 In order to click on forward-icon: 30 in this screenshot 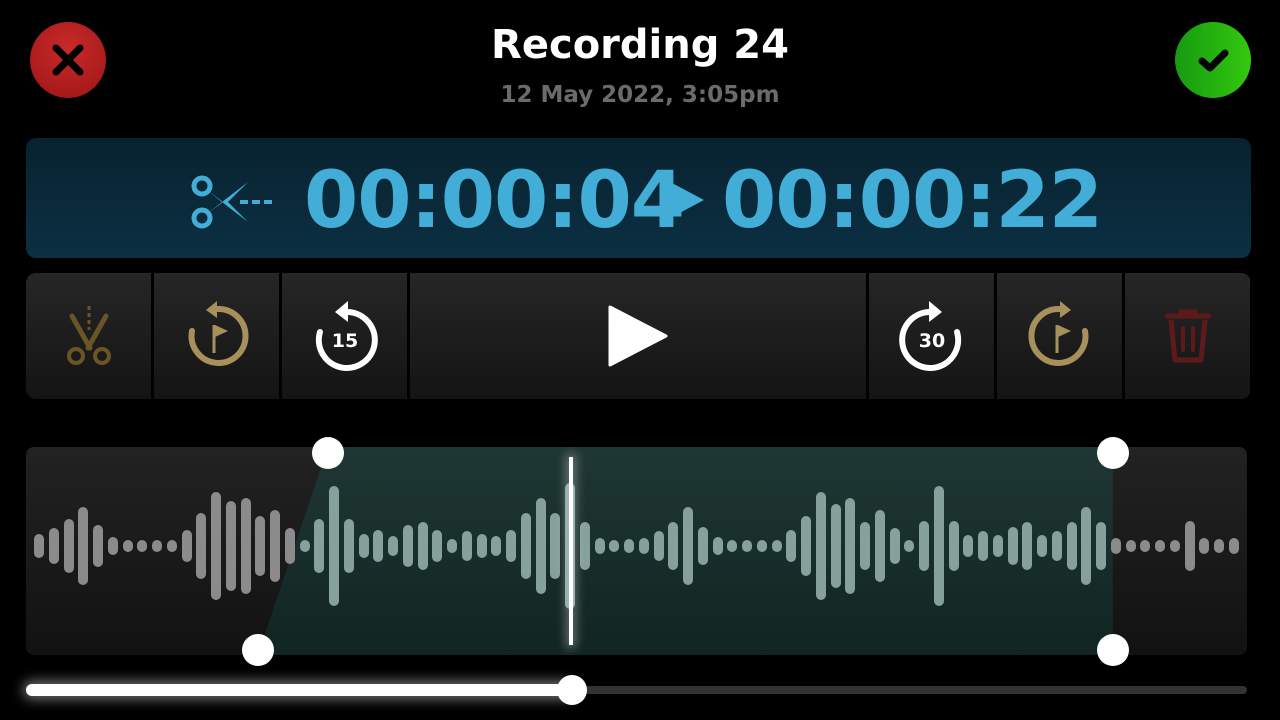, I will do `click(929, 336)`.